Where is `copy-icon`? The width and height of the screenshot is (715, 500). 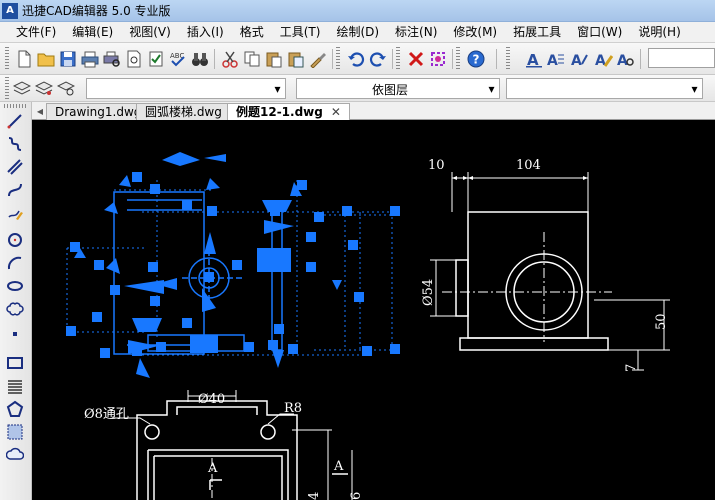
copy-icon is located at coordinates (252, 59).